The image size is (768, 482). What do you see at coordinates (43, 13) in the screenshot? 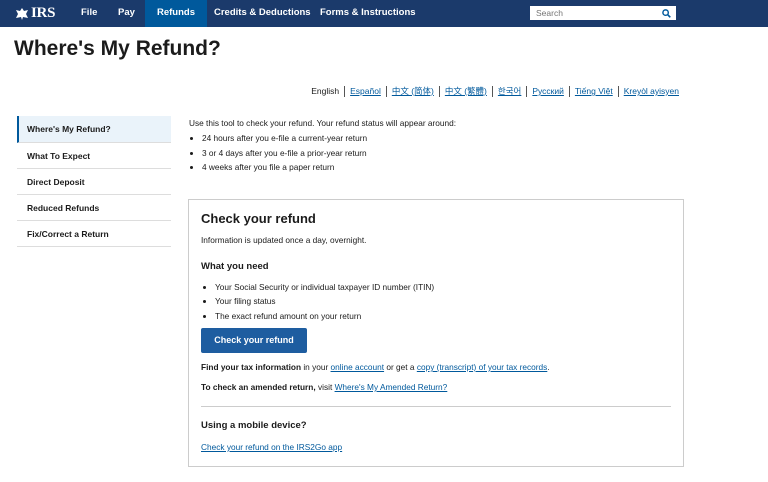
I see `logo-text: IRS` at bounding box center [43, 13].